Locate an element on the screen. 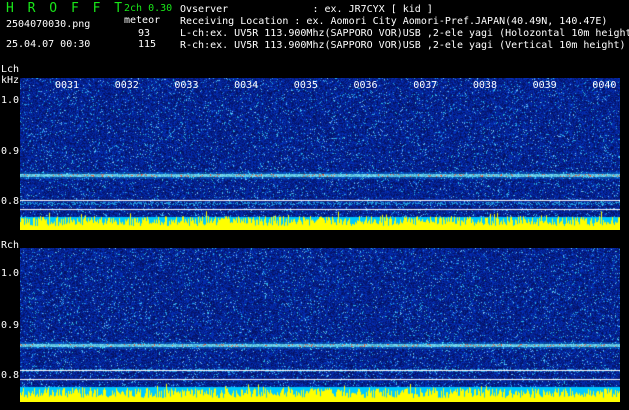 This screenshot has height=410, width=629. minute-label: 0033 is located at coordinates (186, 85).